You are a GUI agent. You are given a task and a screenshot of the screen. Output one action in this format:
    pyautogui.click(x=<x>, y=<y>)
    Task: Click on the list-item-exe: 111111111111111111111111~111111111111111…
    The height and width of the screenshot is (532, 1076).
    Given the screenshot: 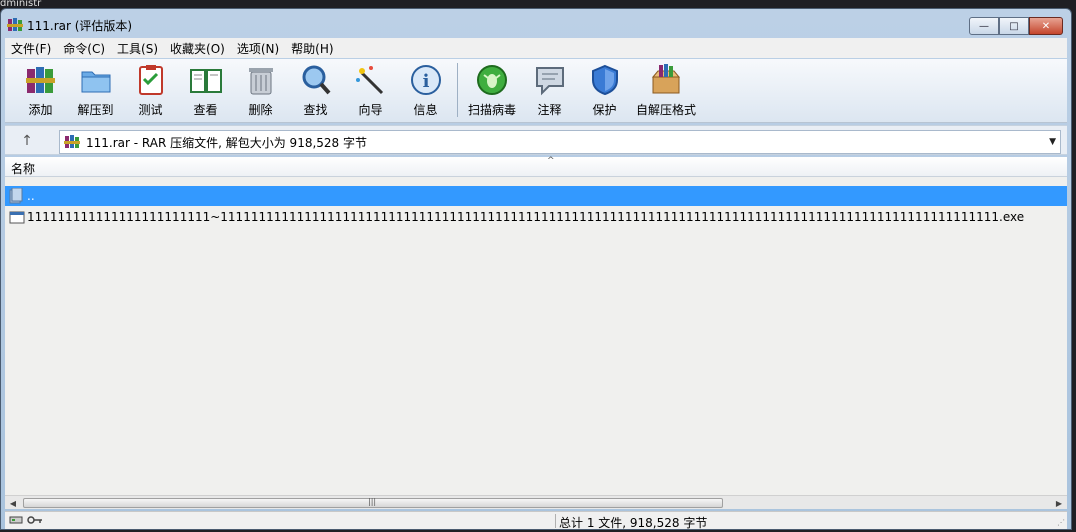 What is the action you would take?
    pyautogui.click(x=536, y=217)
    